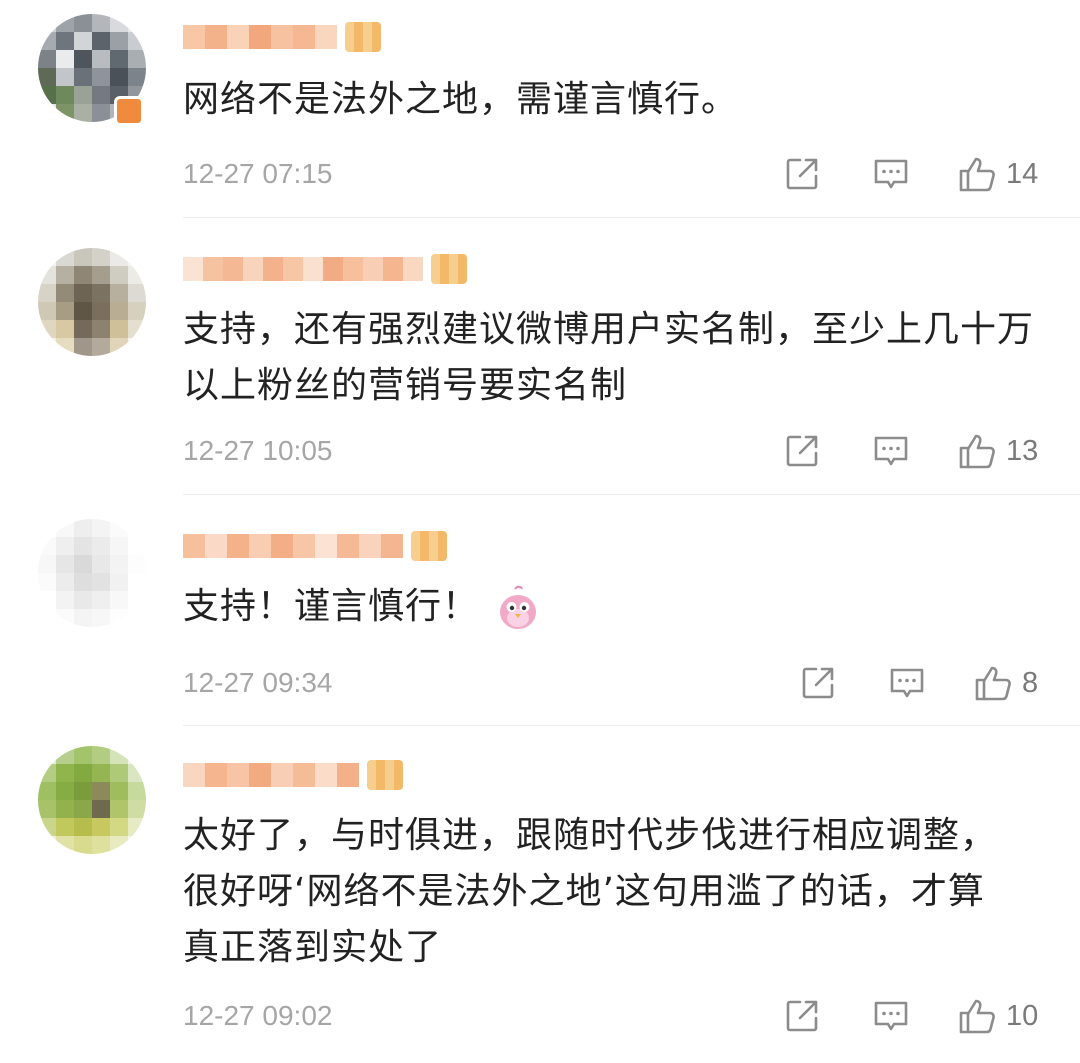 The width and height of the screenshot is (1080, 1063). I want to click on comment-actions: 13, so click(914, 451).